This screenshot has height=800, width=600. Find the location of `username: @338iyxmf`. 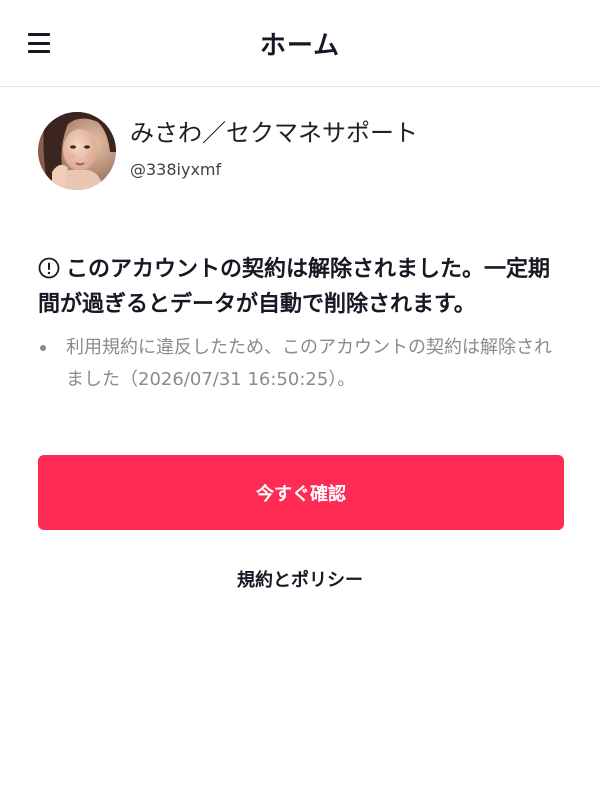

username: @338iyxmf is located at coordinates (176, 169).